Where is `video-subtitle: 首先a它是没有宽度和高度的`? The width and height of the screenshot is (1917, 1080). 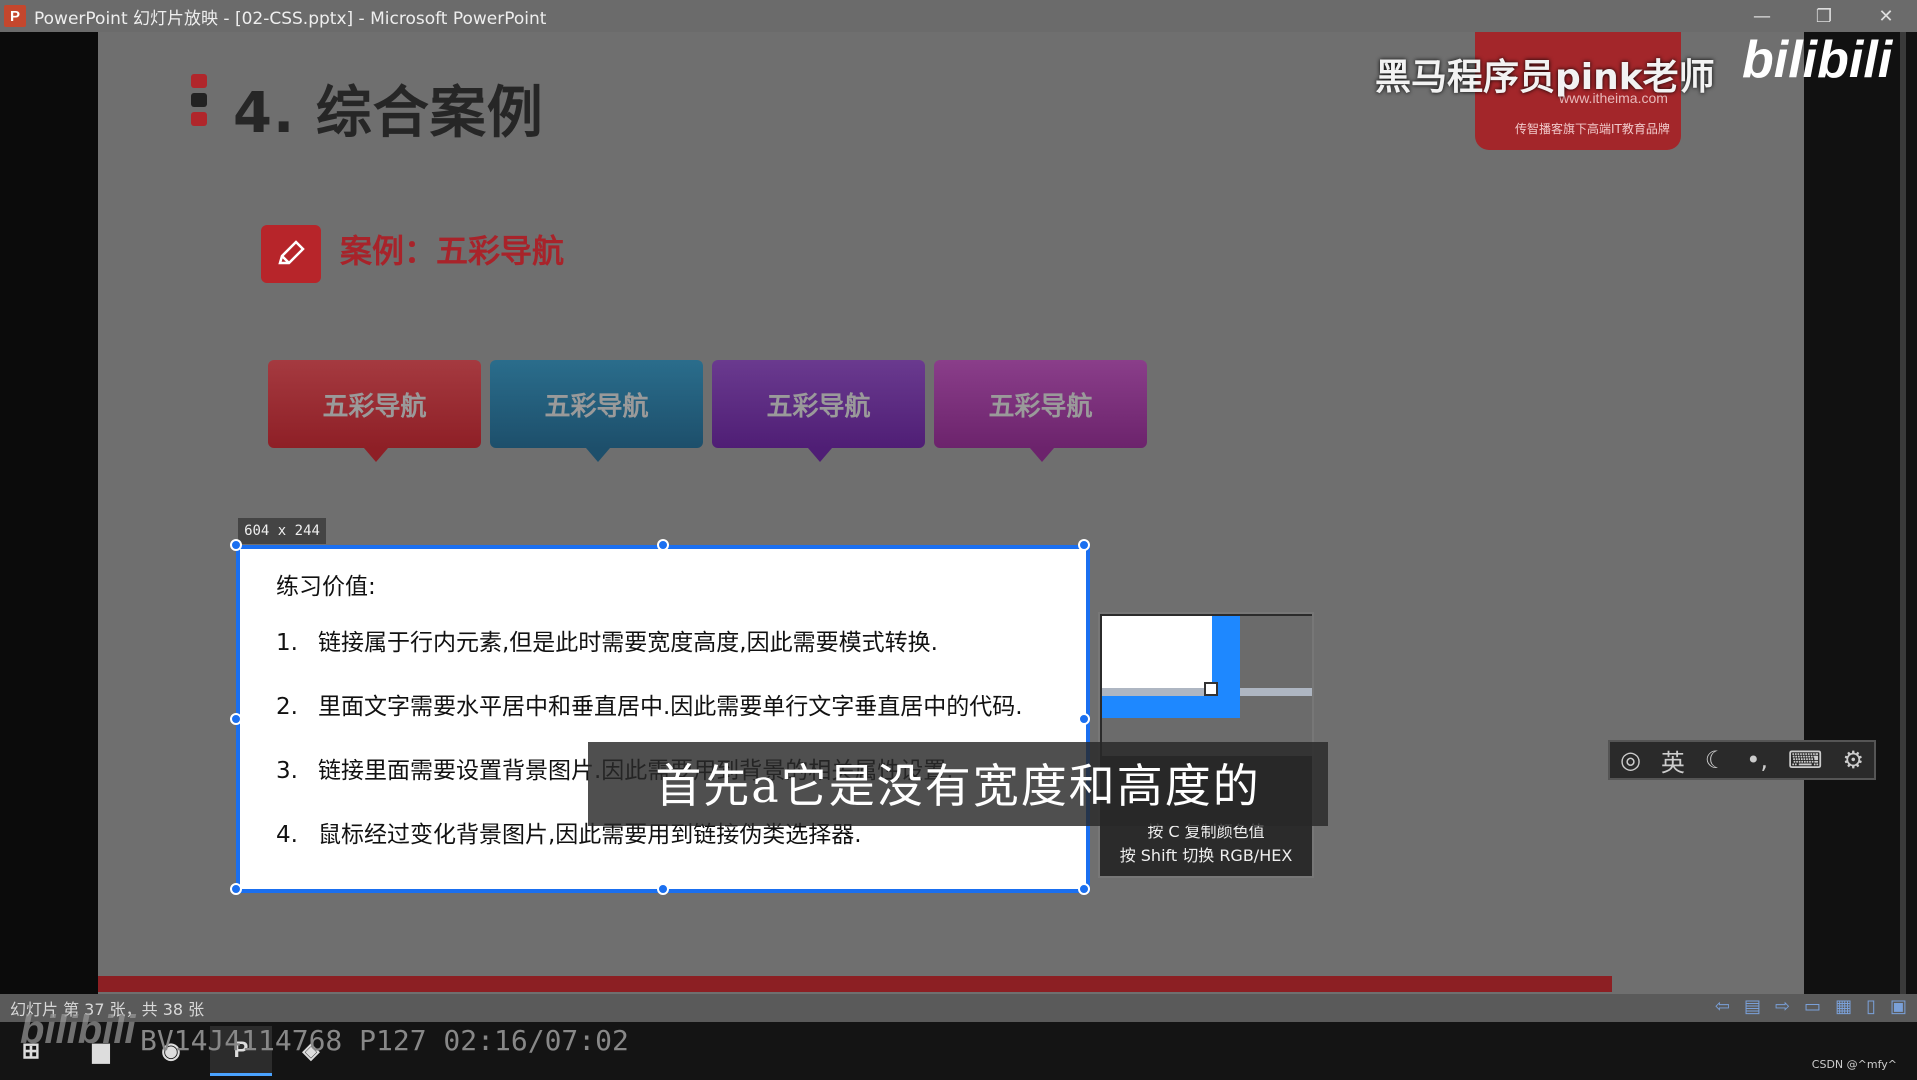 video-subtitle: 首先a它是没有宽度和高度的 is located at coordinates (958, 786).